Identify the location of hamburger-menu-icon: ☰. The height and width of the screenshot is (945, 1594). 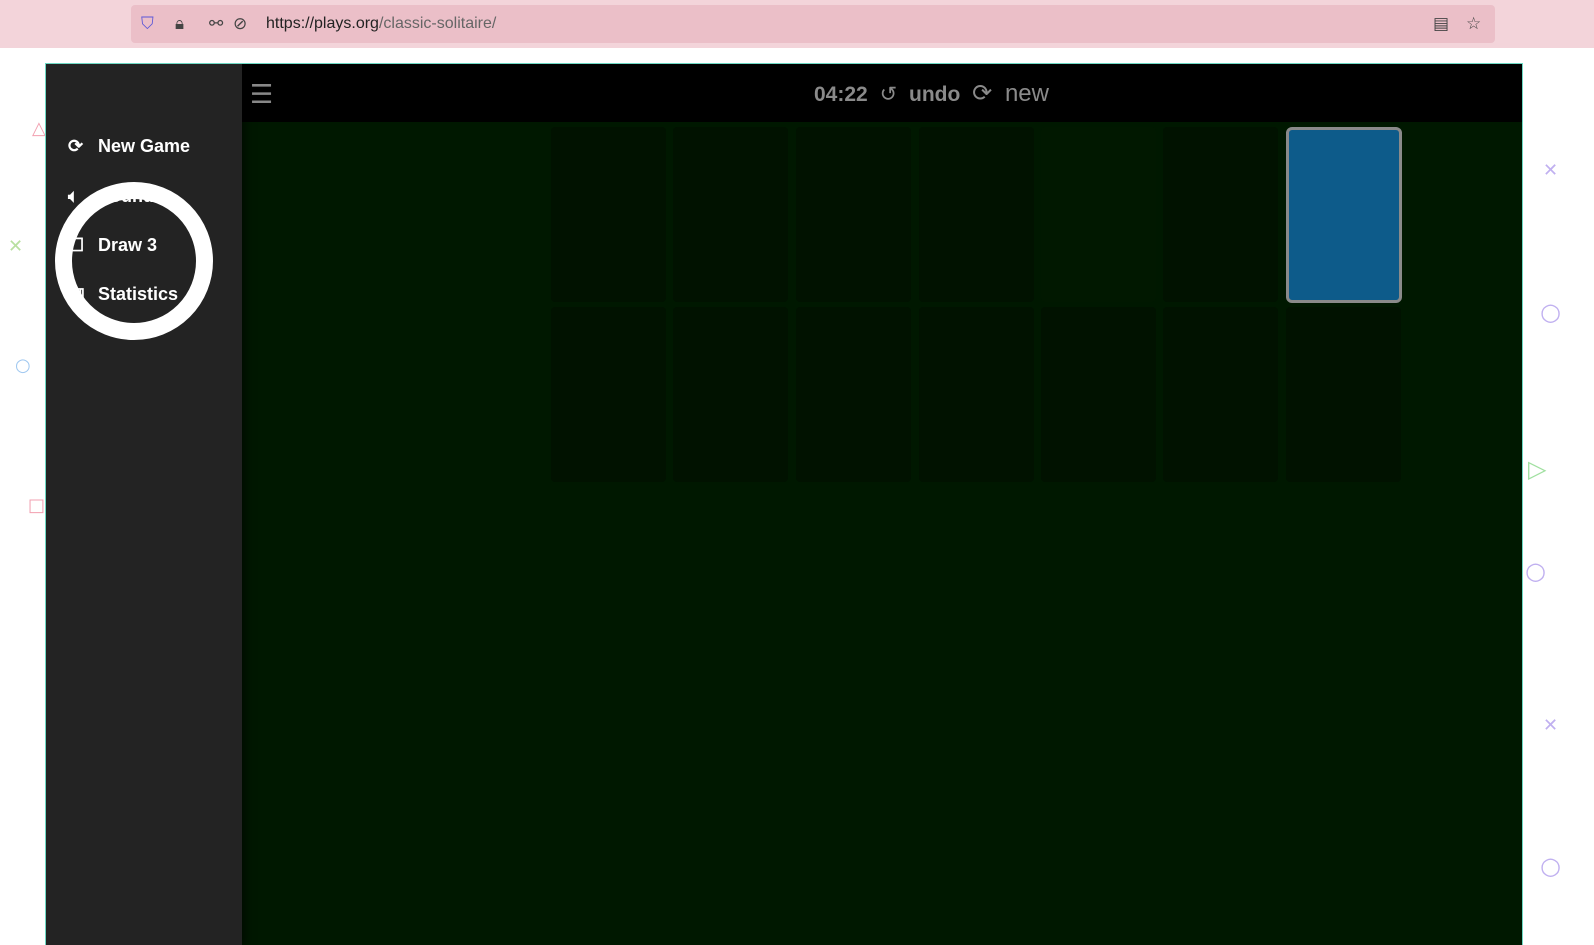
(261, 95).